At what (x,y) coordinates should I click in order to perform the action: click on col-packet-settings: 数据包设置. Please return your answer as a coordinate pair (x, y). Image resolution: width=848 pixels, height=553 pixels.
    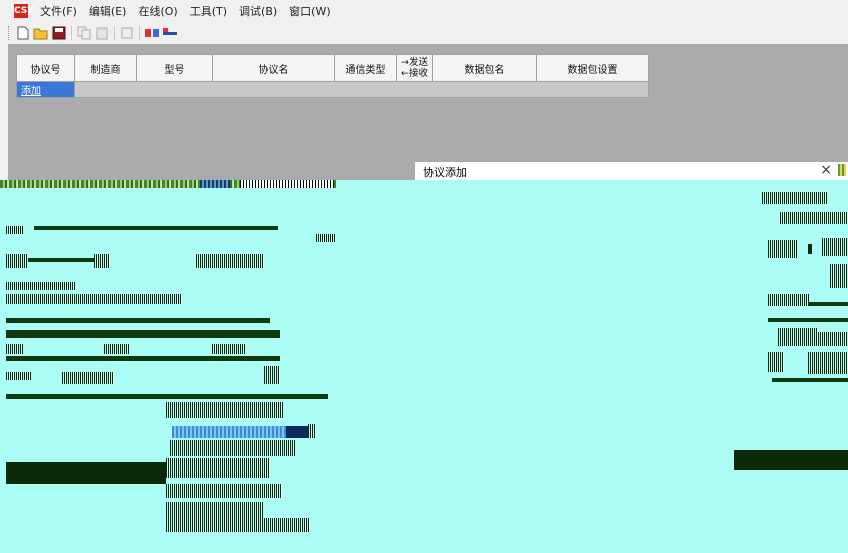
    Looking at the image, I should click on (592, 68).